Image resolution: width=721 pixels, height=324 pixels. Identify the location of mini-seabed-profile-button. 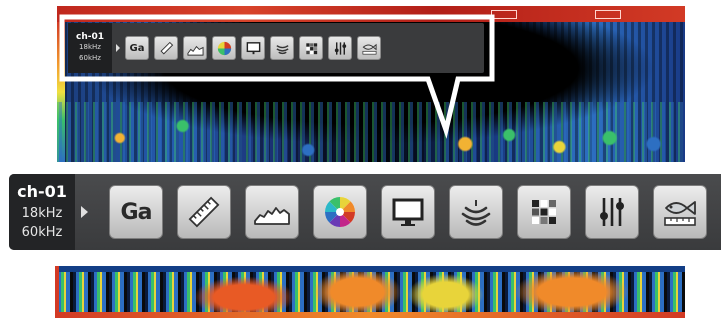
(195, 48).